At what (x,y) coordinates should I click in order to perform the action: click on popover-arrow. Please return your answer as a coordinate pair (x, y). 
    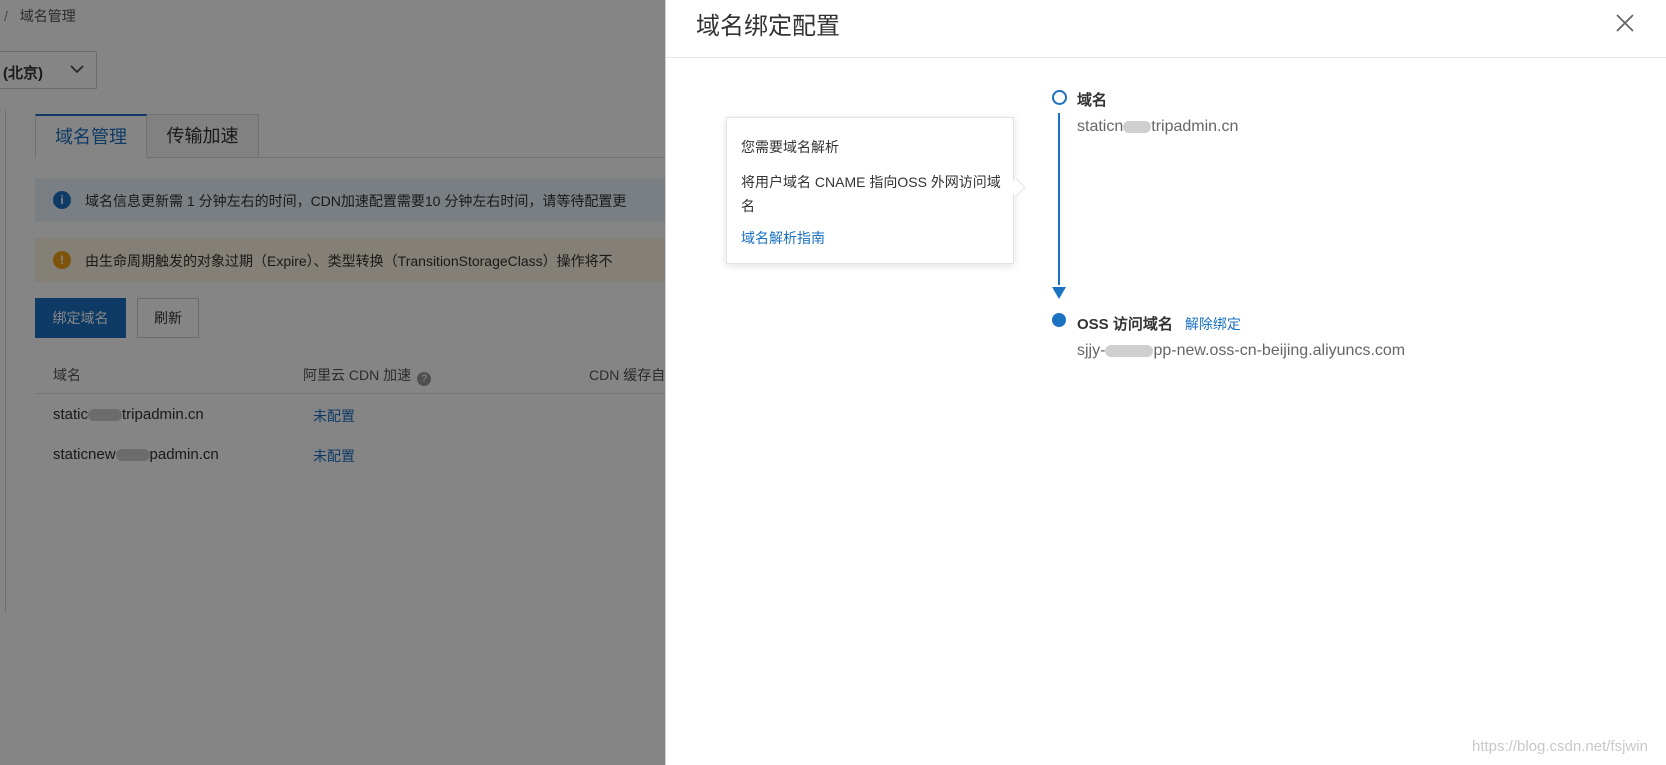
    Looking at the image, I should click on (1016, 187).